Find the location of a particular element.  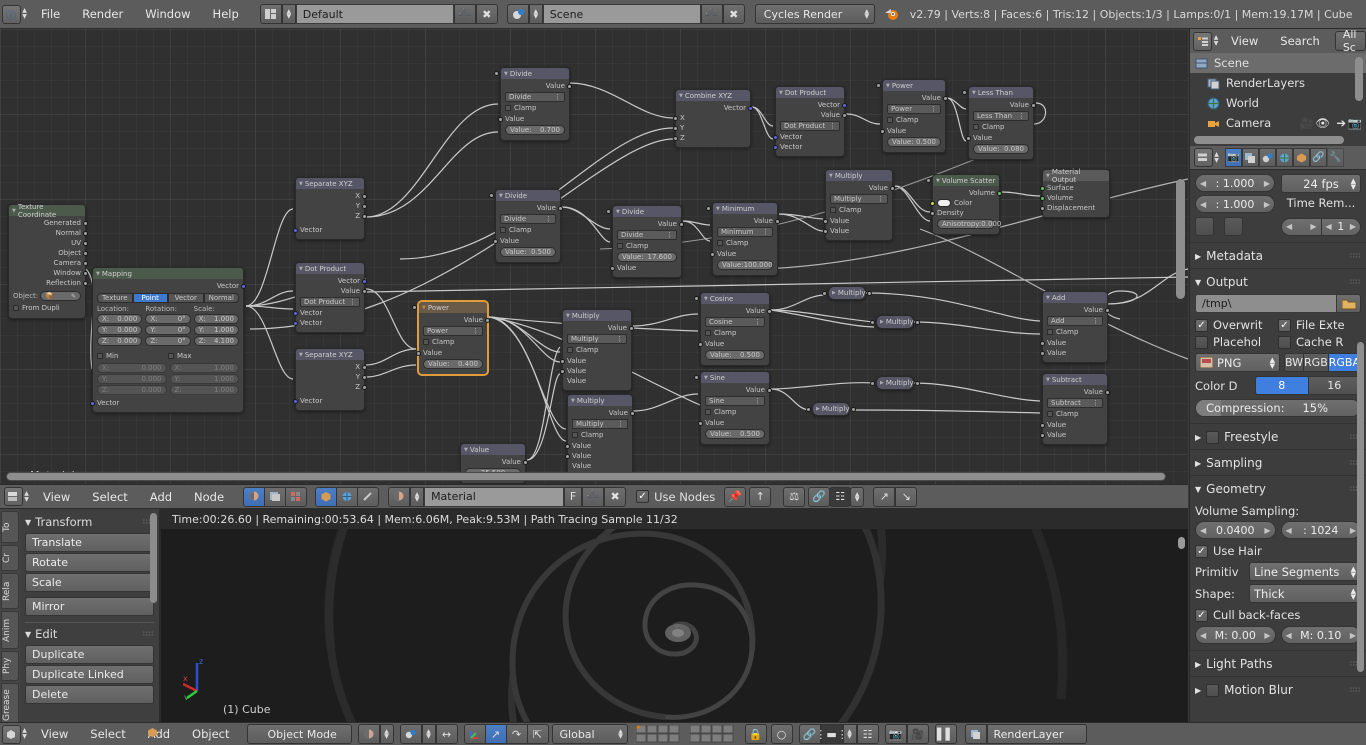

viewport-shading-selector: ▲ ▼ is located at coordinates (375, 734).